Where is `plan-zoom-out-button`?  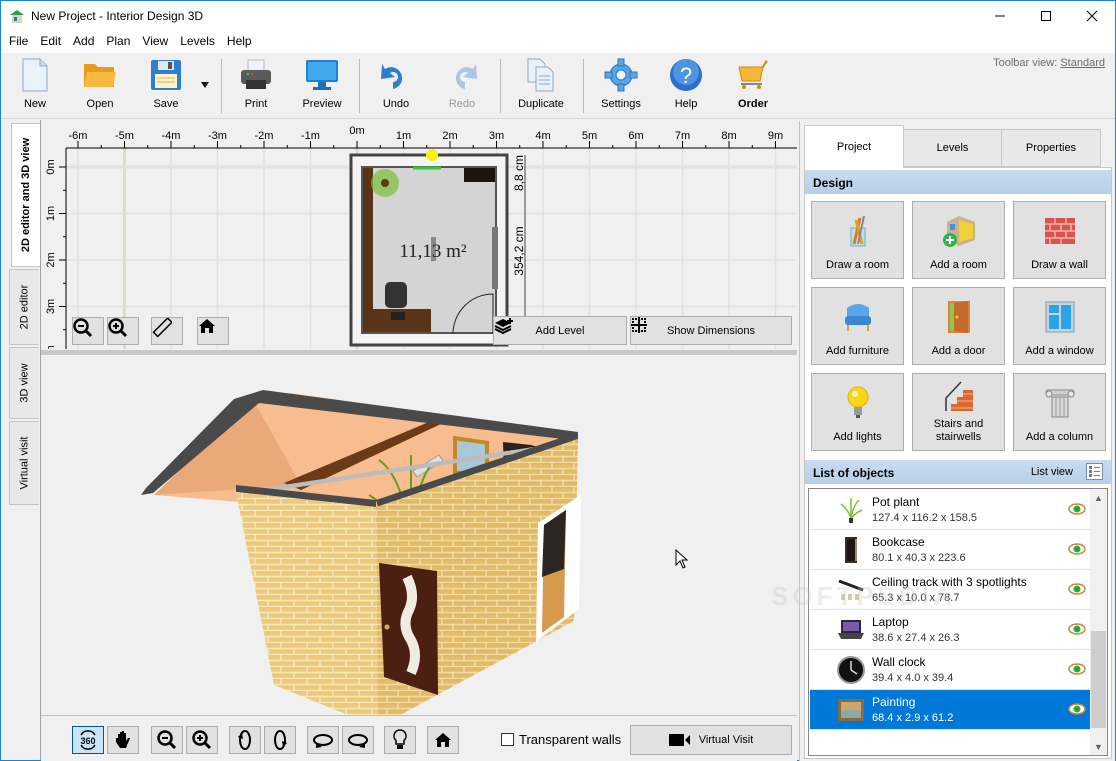 plan-zoom-out-button is located at coordinates (88, 331).